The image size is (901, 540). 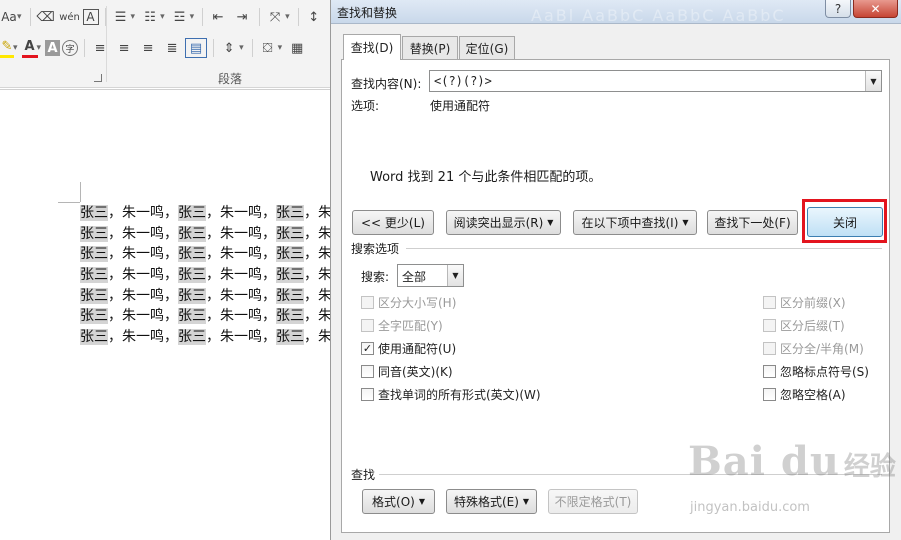 What do you see at coordinates (503, 222) in the screenshot?
I see `reading-highlight-button: 阅读突出显示(R) ▼` at bounding box center [503, 222].